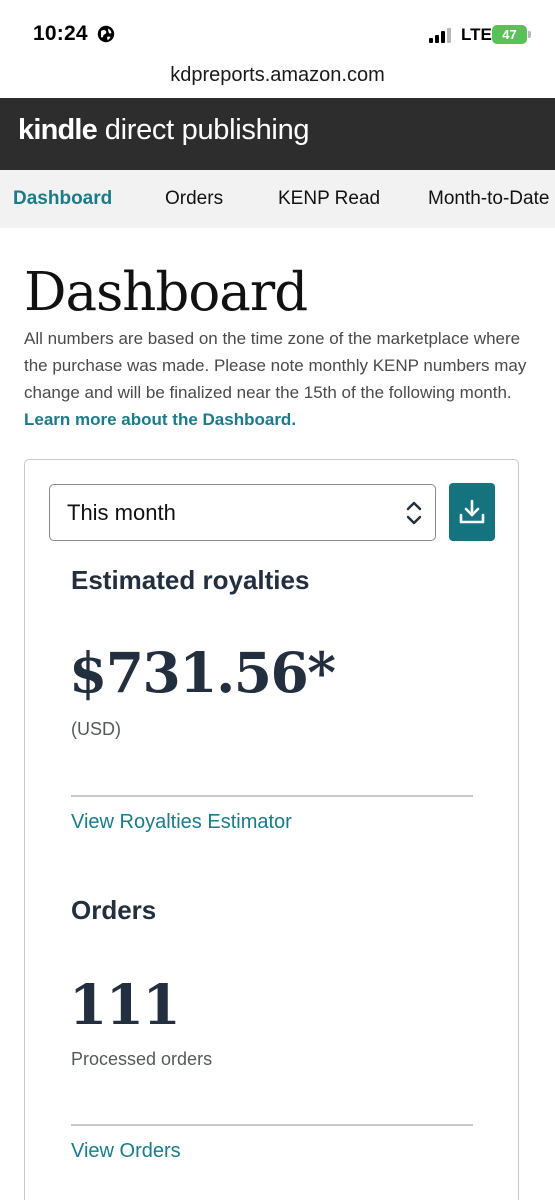 The image size is (555, 1200). I want to click on tab-orders: Orders, so click(194, 199).